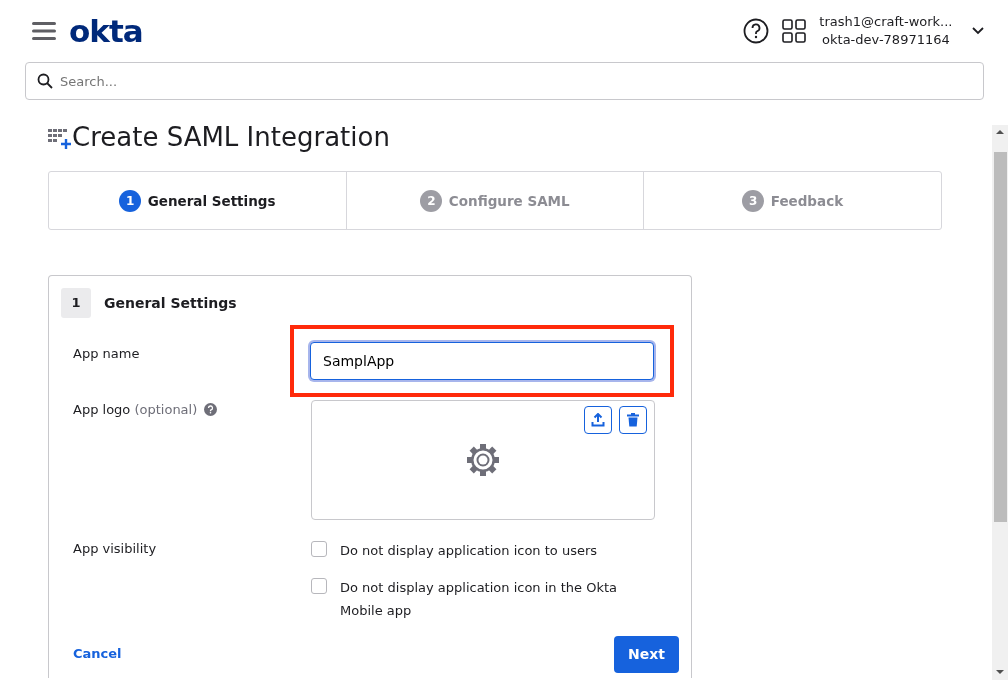 This screenshot has height=680, width=1008. Describe the element at coordinates (170, 303) in the screenshot. I see `section-title: General Settings` at that location.